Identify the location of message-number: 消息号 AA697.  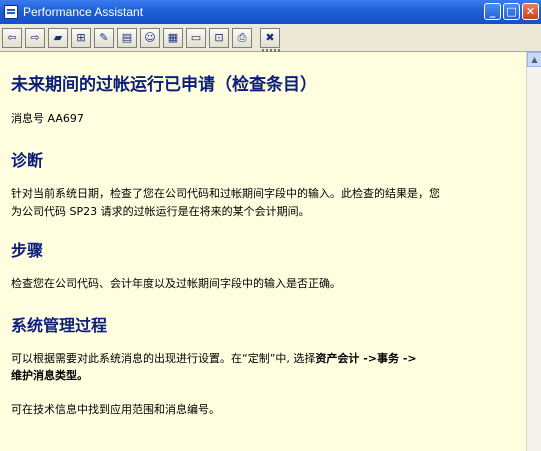
(47, 118).